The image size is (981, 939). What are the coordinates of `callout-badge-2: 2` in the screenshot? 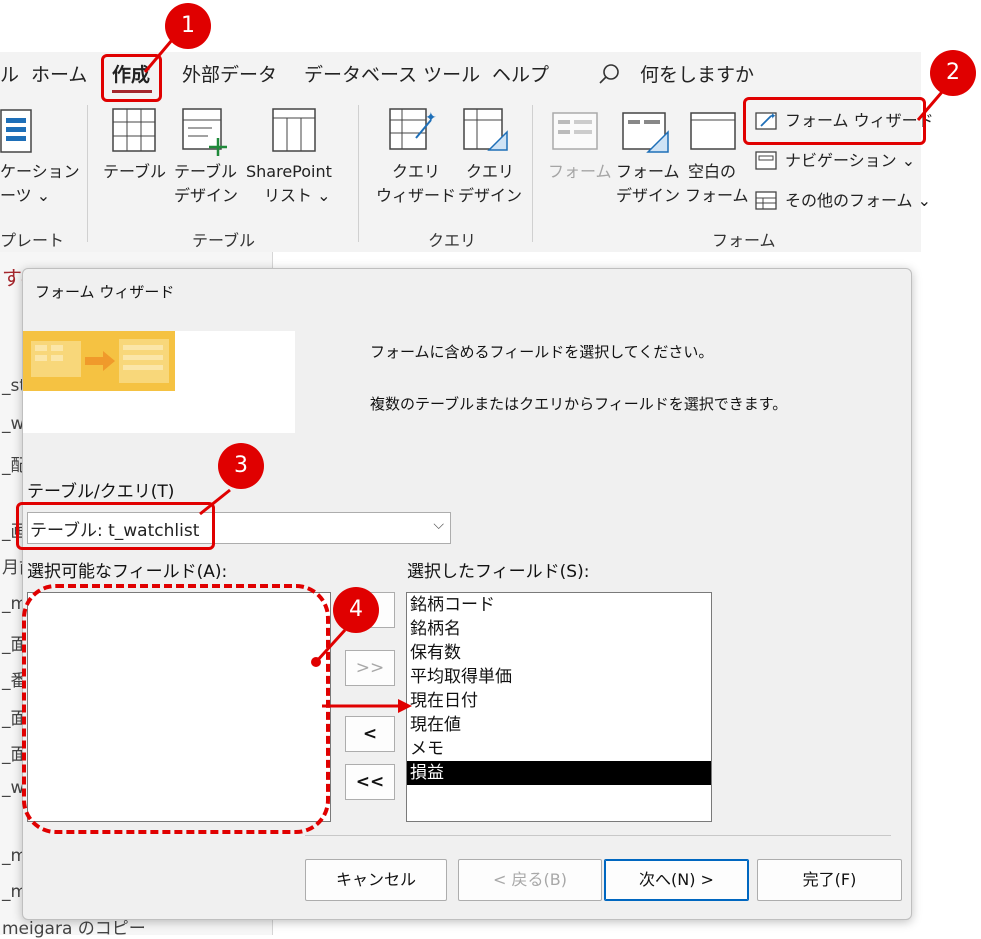 It's located at (953, 73).